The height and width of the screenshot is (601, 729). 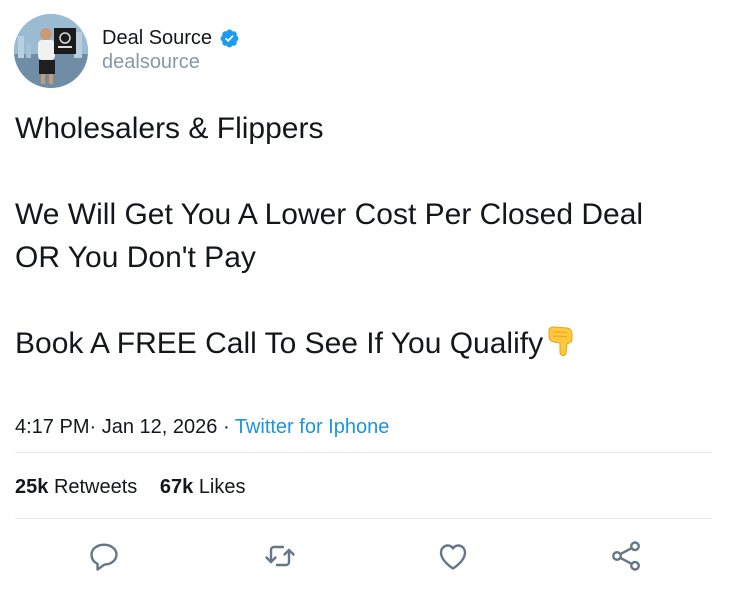 I want to click on reply-icon, so click(x=104, y=556).